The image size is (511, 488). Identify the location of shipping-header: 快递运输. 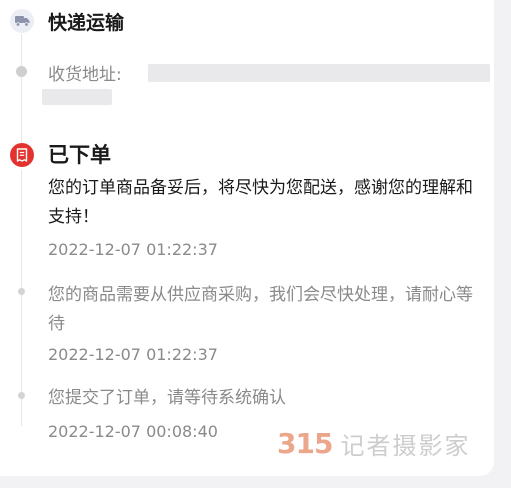
(67, 21).